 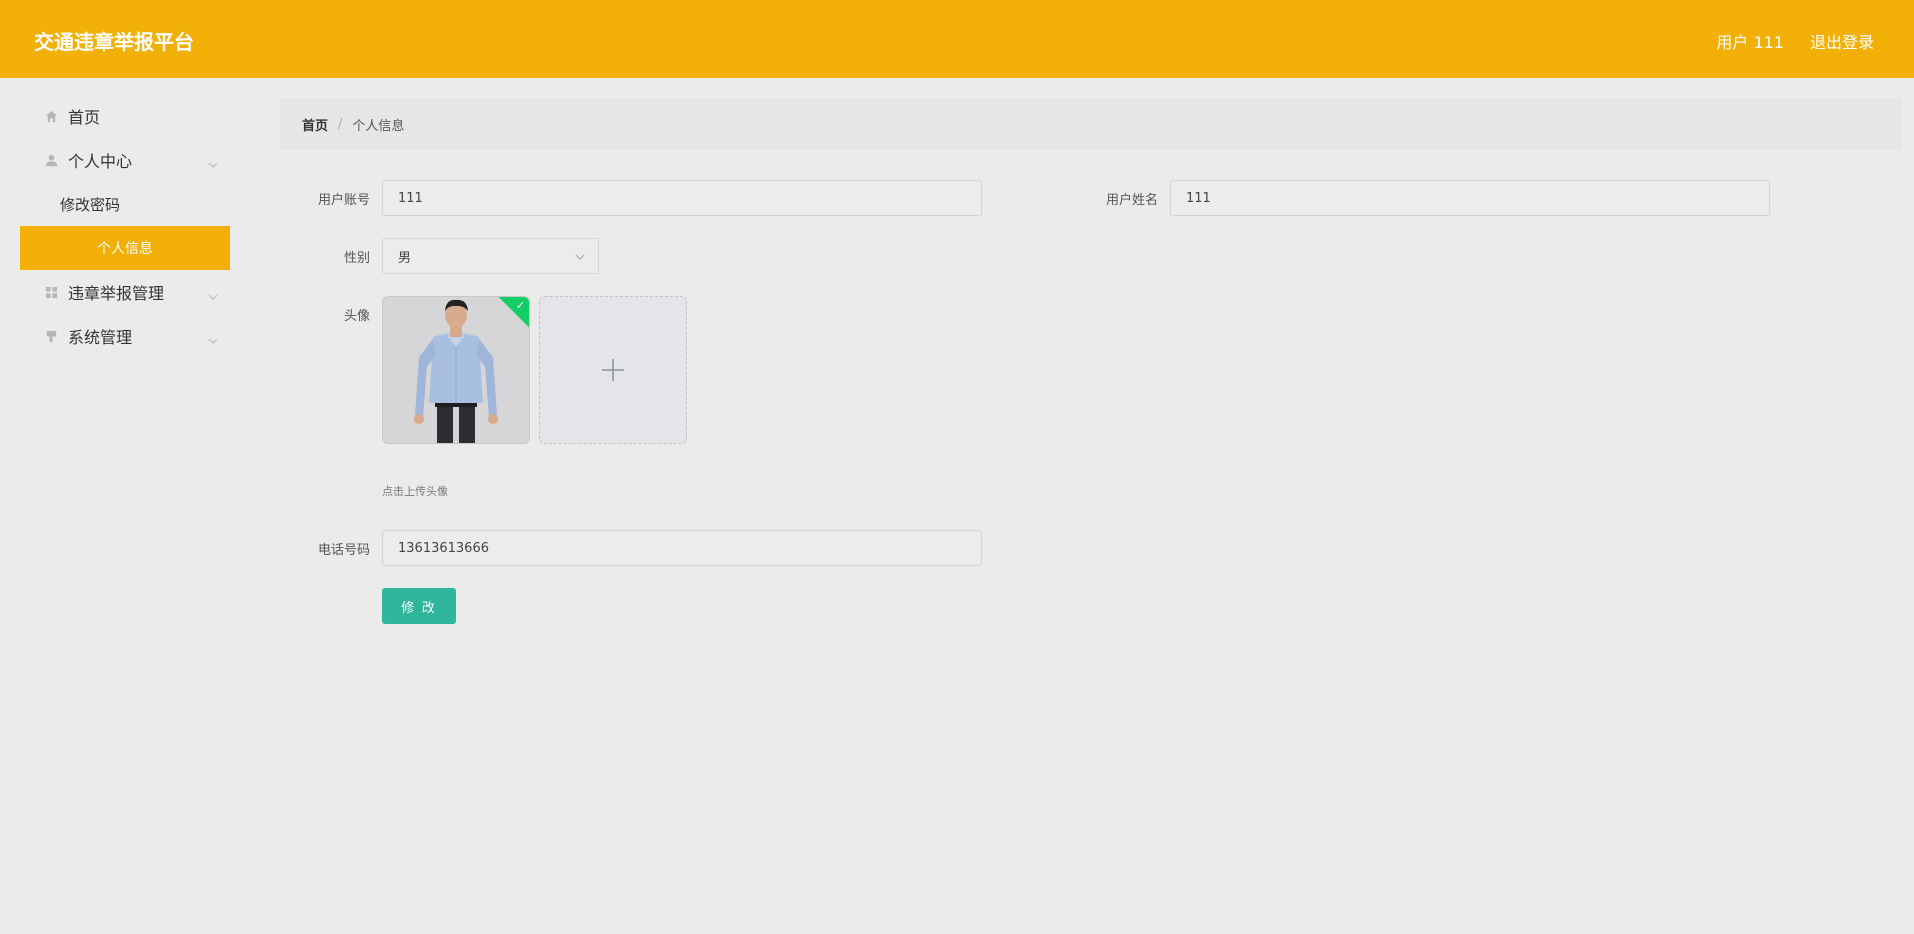 What do you see at coordinates (343, 550) in the screenshot?
I see `phone-label: 电话号码` at bounding box center [343, 550].